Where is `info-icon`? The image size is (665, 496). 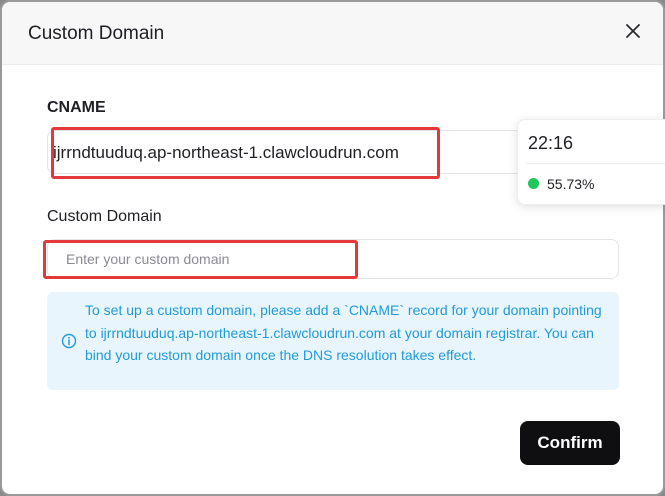 info-icon is located at coordinates (69, 341).